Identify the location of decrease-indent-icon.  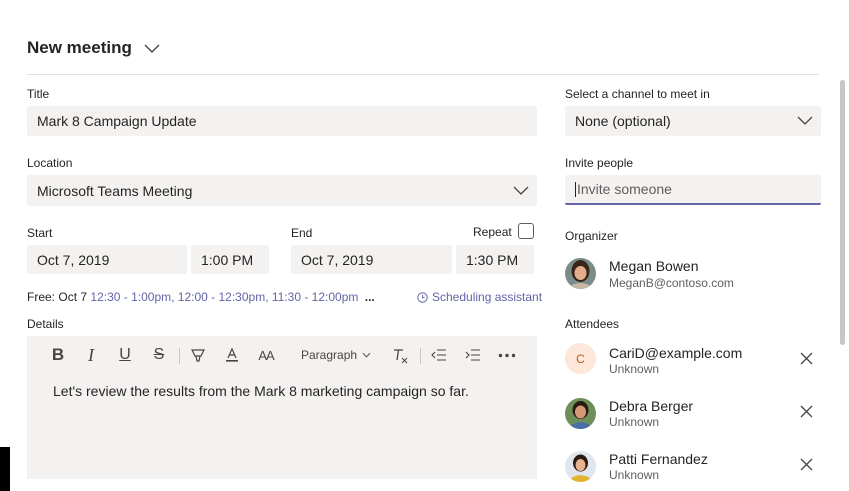
(439, 355).